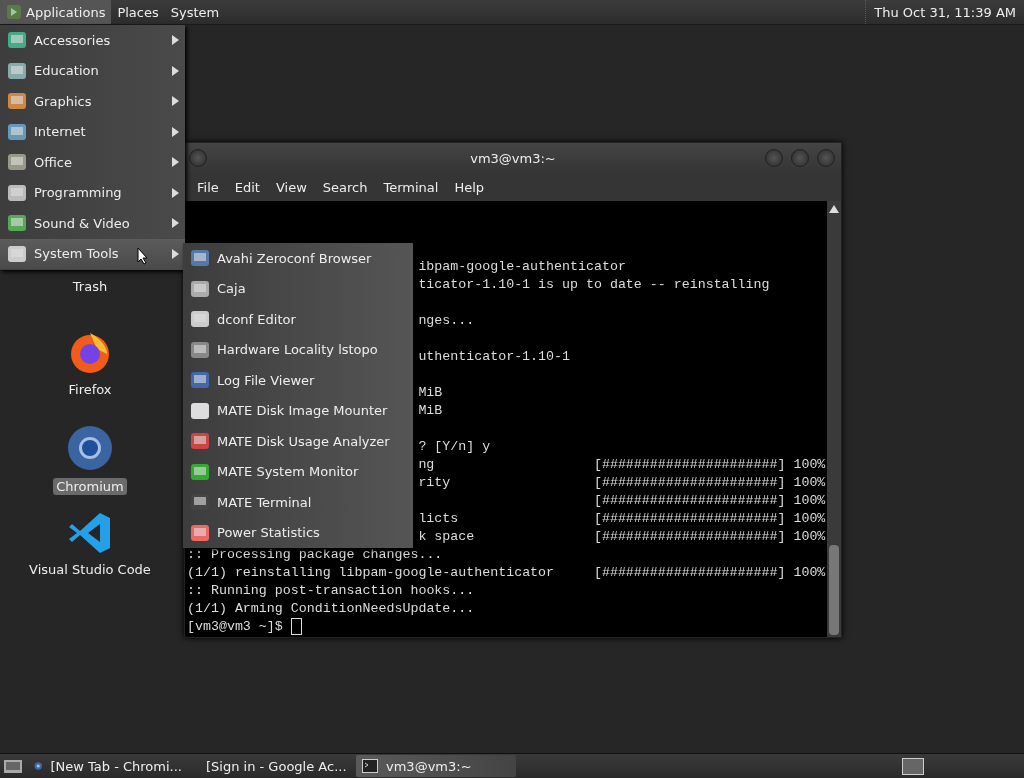 The width and height of the screenshot is (1024, 778). Describe the element at coordinates (594, 285) in the screenshot. I see `terminal-line: ticator-1.10-1 is up to date -- reinstalling` at that location.